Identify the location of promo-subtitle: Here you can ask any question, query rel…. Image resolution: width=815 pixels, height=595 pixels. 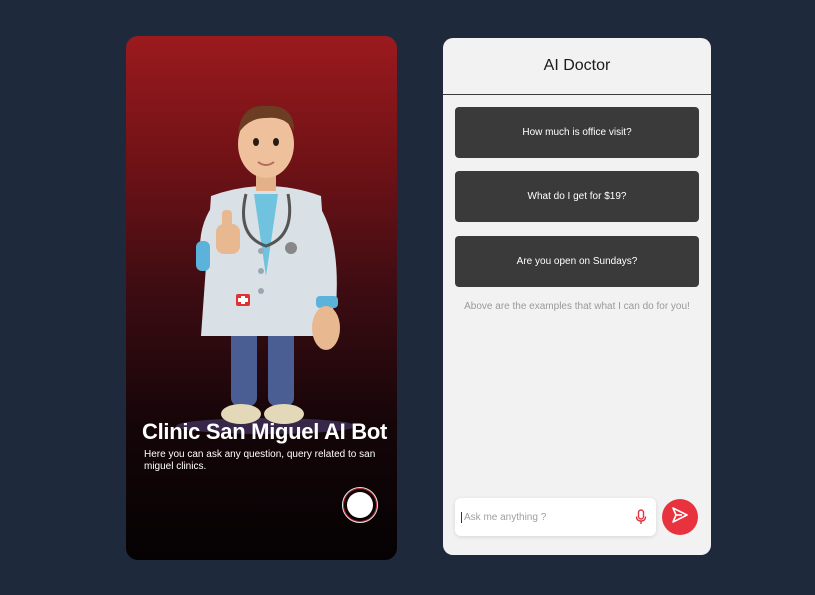
(260, 460).